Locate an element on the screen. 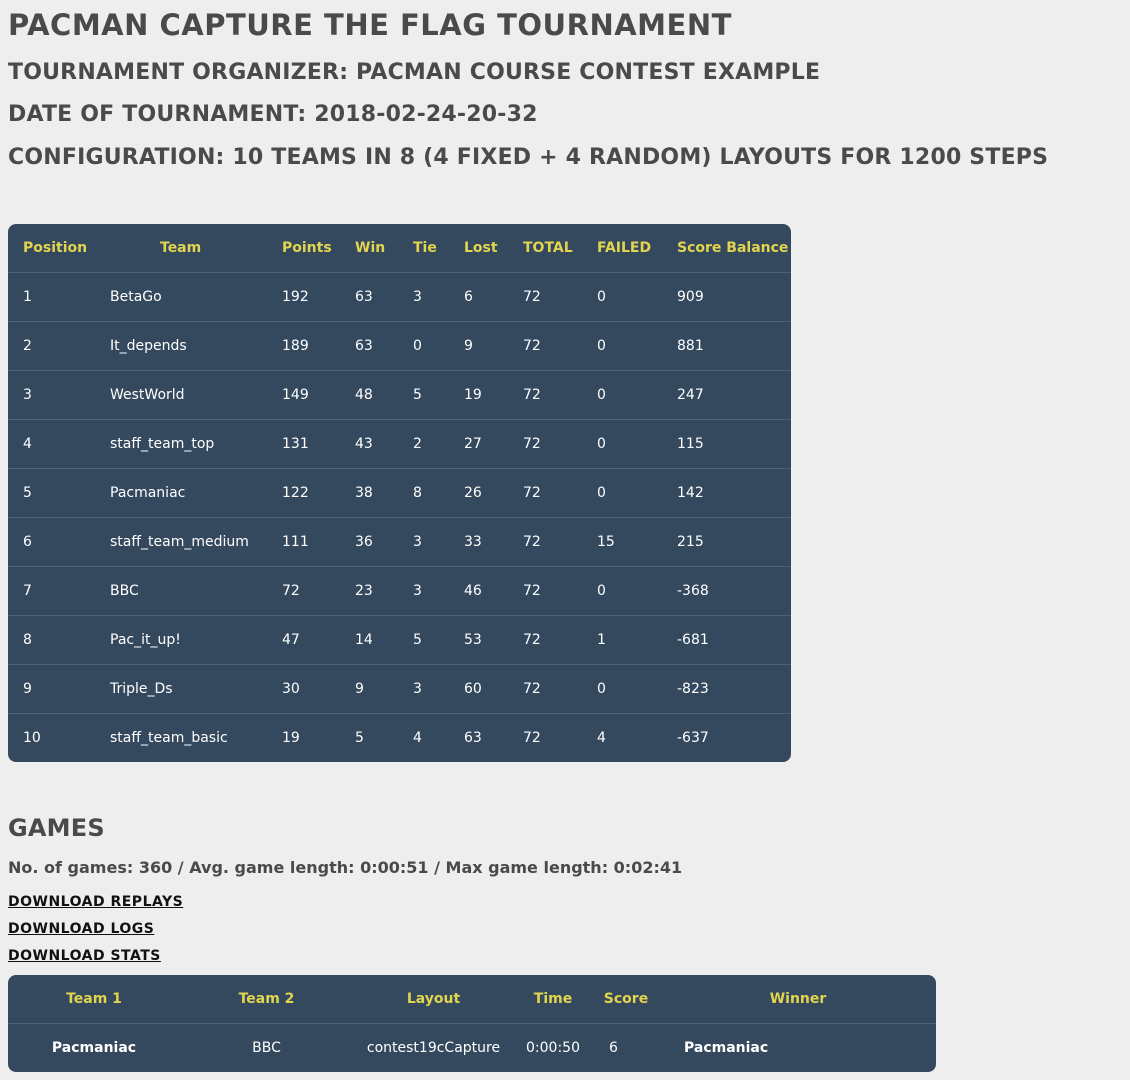 The width and height of the screenshot is (1130, 1080). cell-position: 4 is located at coordinates (59, 444).